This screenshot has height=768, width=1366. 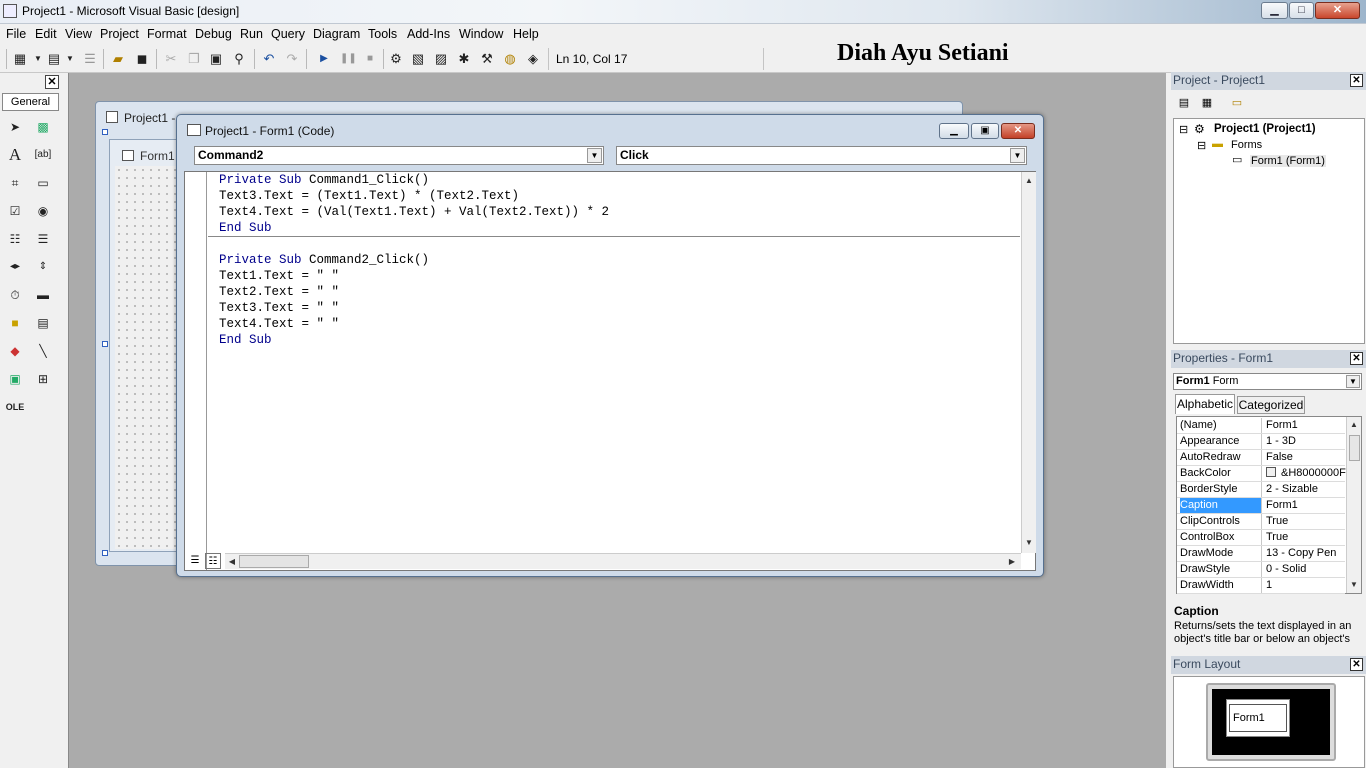 I want to click on redo-icon: ↷, so click(x=292, y=59).